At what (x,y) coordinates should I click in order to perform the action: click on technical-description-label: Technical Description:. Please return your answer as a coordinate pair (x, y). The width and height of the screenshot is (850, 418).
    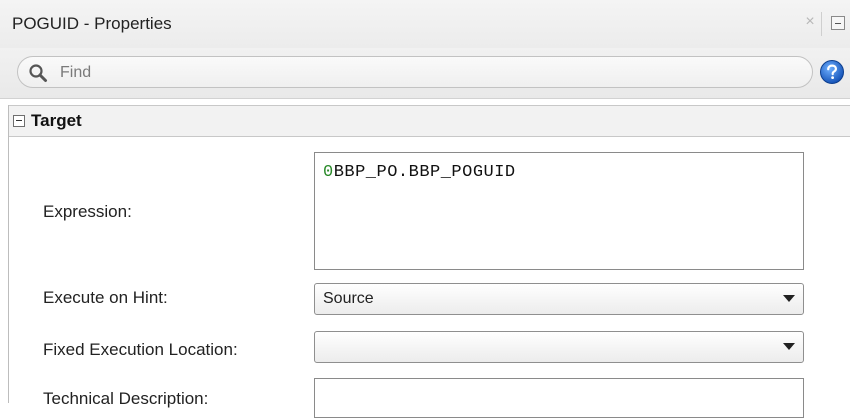
    Looking at the image, I should click on (126, 398).